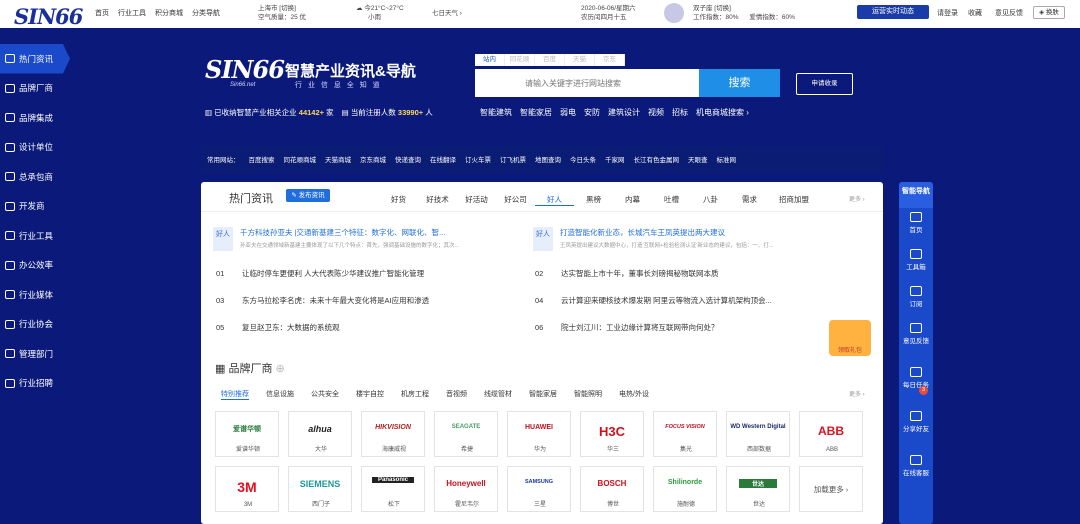  I want to click on keyword-link: 招标, so click(680, 112).